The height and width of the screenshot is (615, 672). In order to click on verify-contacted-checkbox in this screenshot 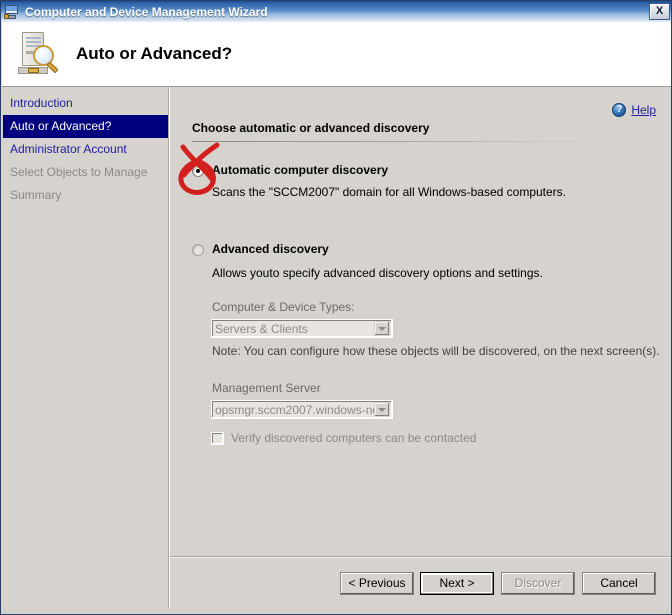, I will do `click(217, 438)`.